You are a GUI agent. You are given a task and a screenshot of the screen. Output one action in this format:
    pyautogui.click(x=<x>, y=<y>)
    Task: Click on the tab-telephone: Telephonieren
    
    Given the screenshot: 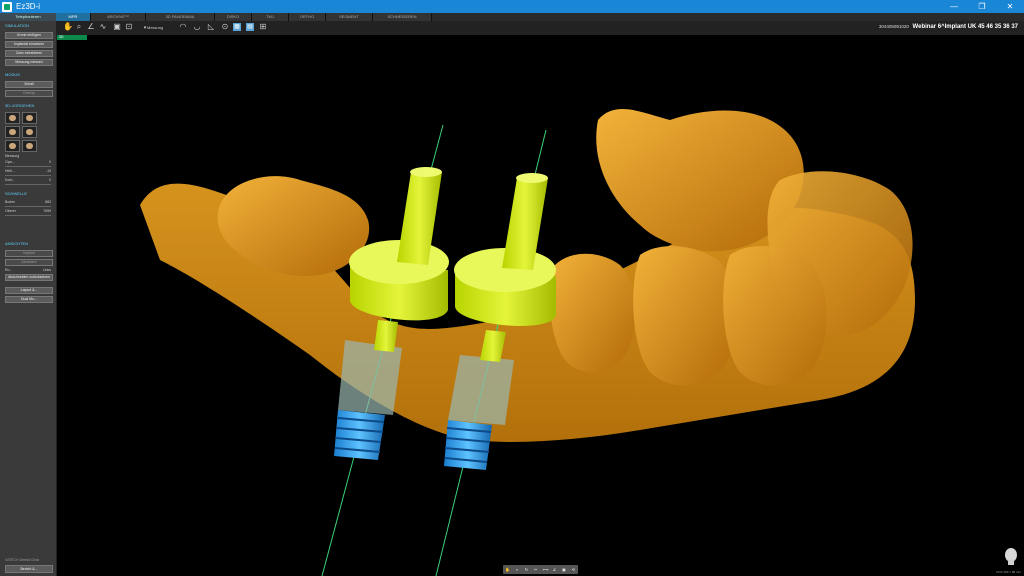 What is the action you would take?
    pyautogui.click(x=28, y=17)
    